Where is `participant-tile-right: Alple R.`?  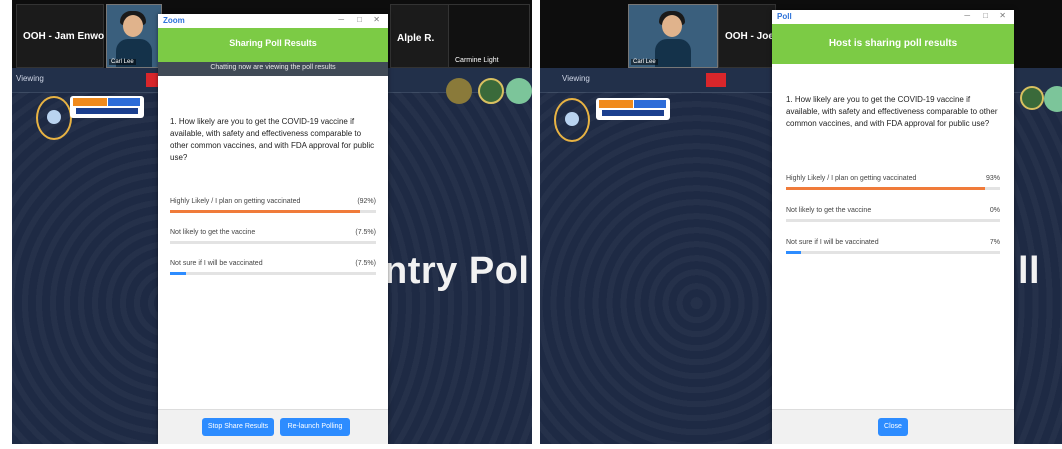 participant-tile-right: Alple R. is located at coordinates (420, 36).